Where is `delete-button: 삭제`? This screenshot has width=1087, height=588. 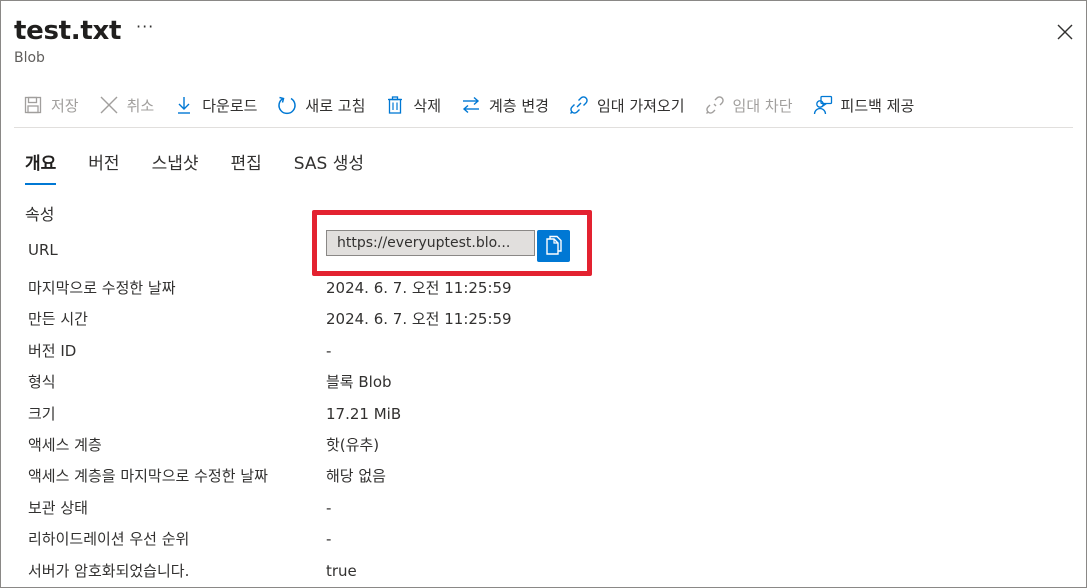
delete-button: 삭제 is located at coordinates (413, 105).